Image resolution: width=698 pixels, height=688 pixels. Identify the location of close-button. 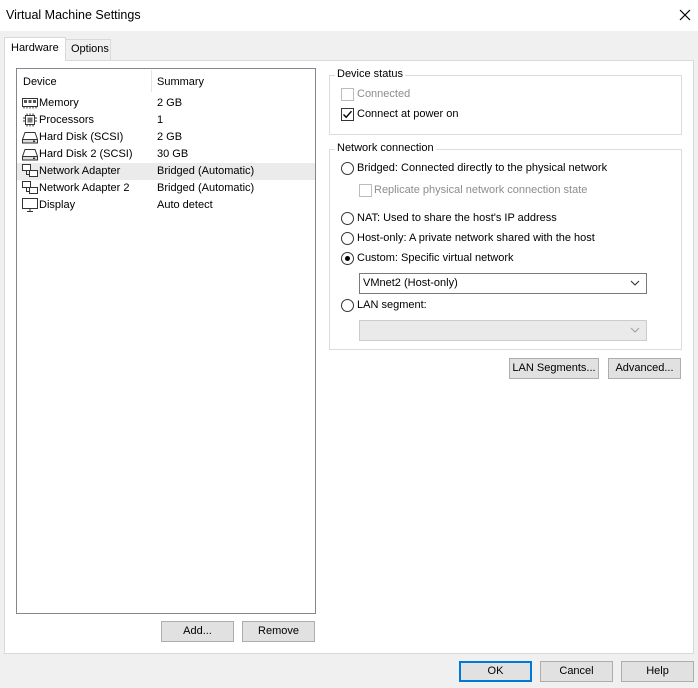
(685, 15).